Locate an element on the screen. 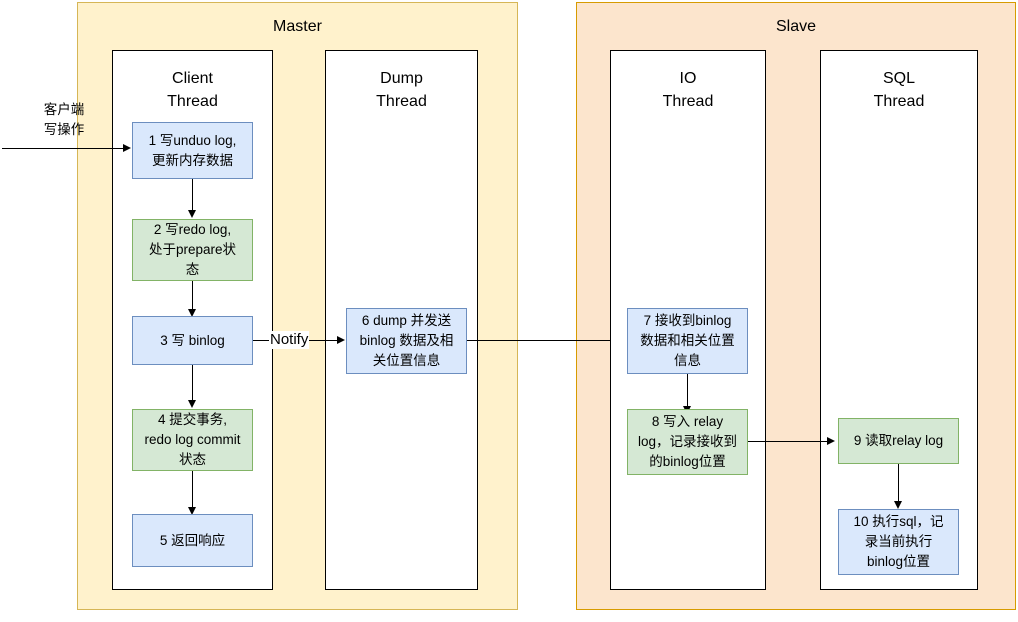  node-8-write-relay-log: 8 写入 relay log，记录接收到 的binlog位置 is located at coordinates (687, 442).